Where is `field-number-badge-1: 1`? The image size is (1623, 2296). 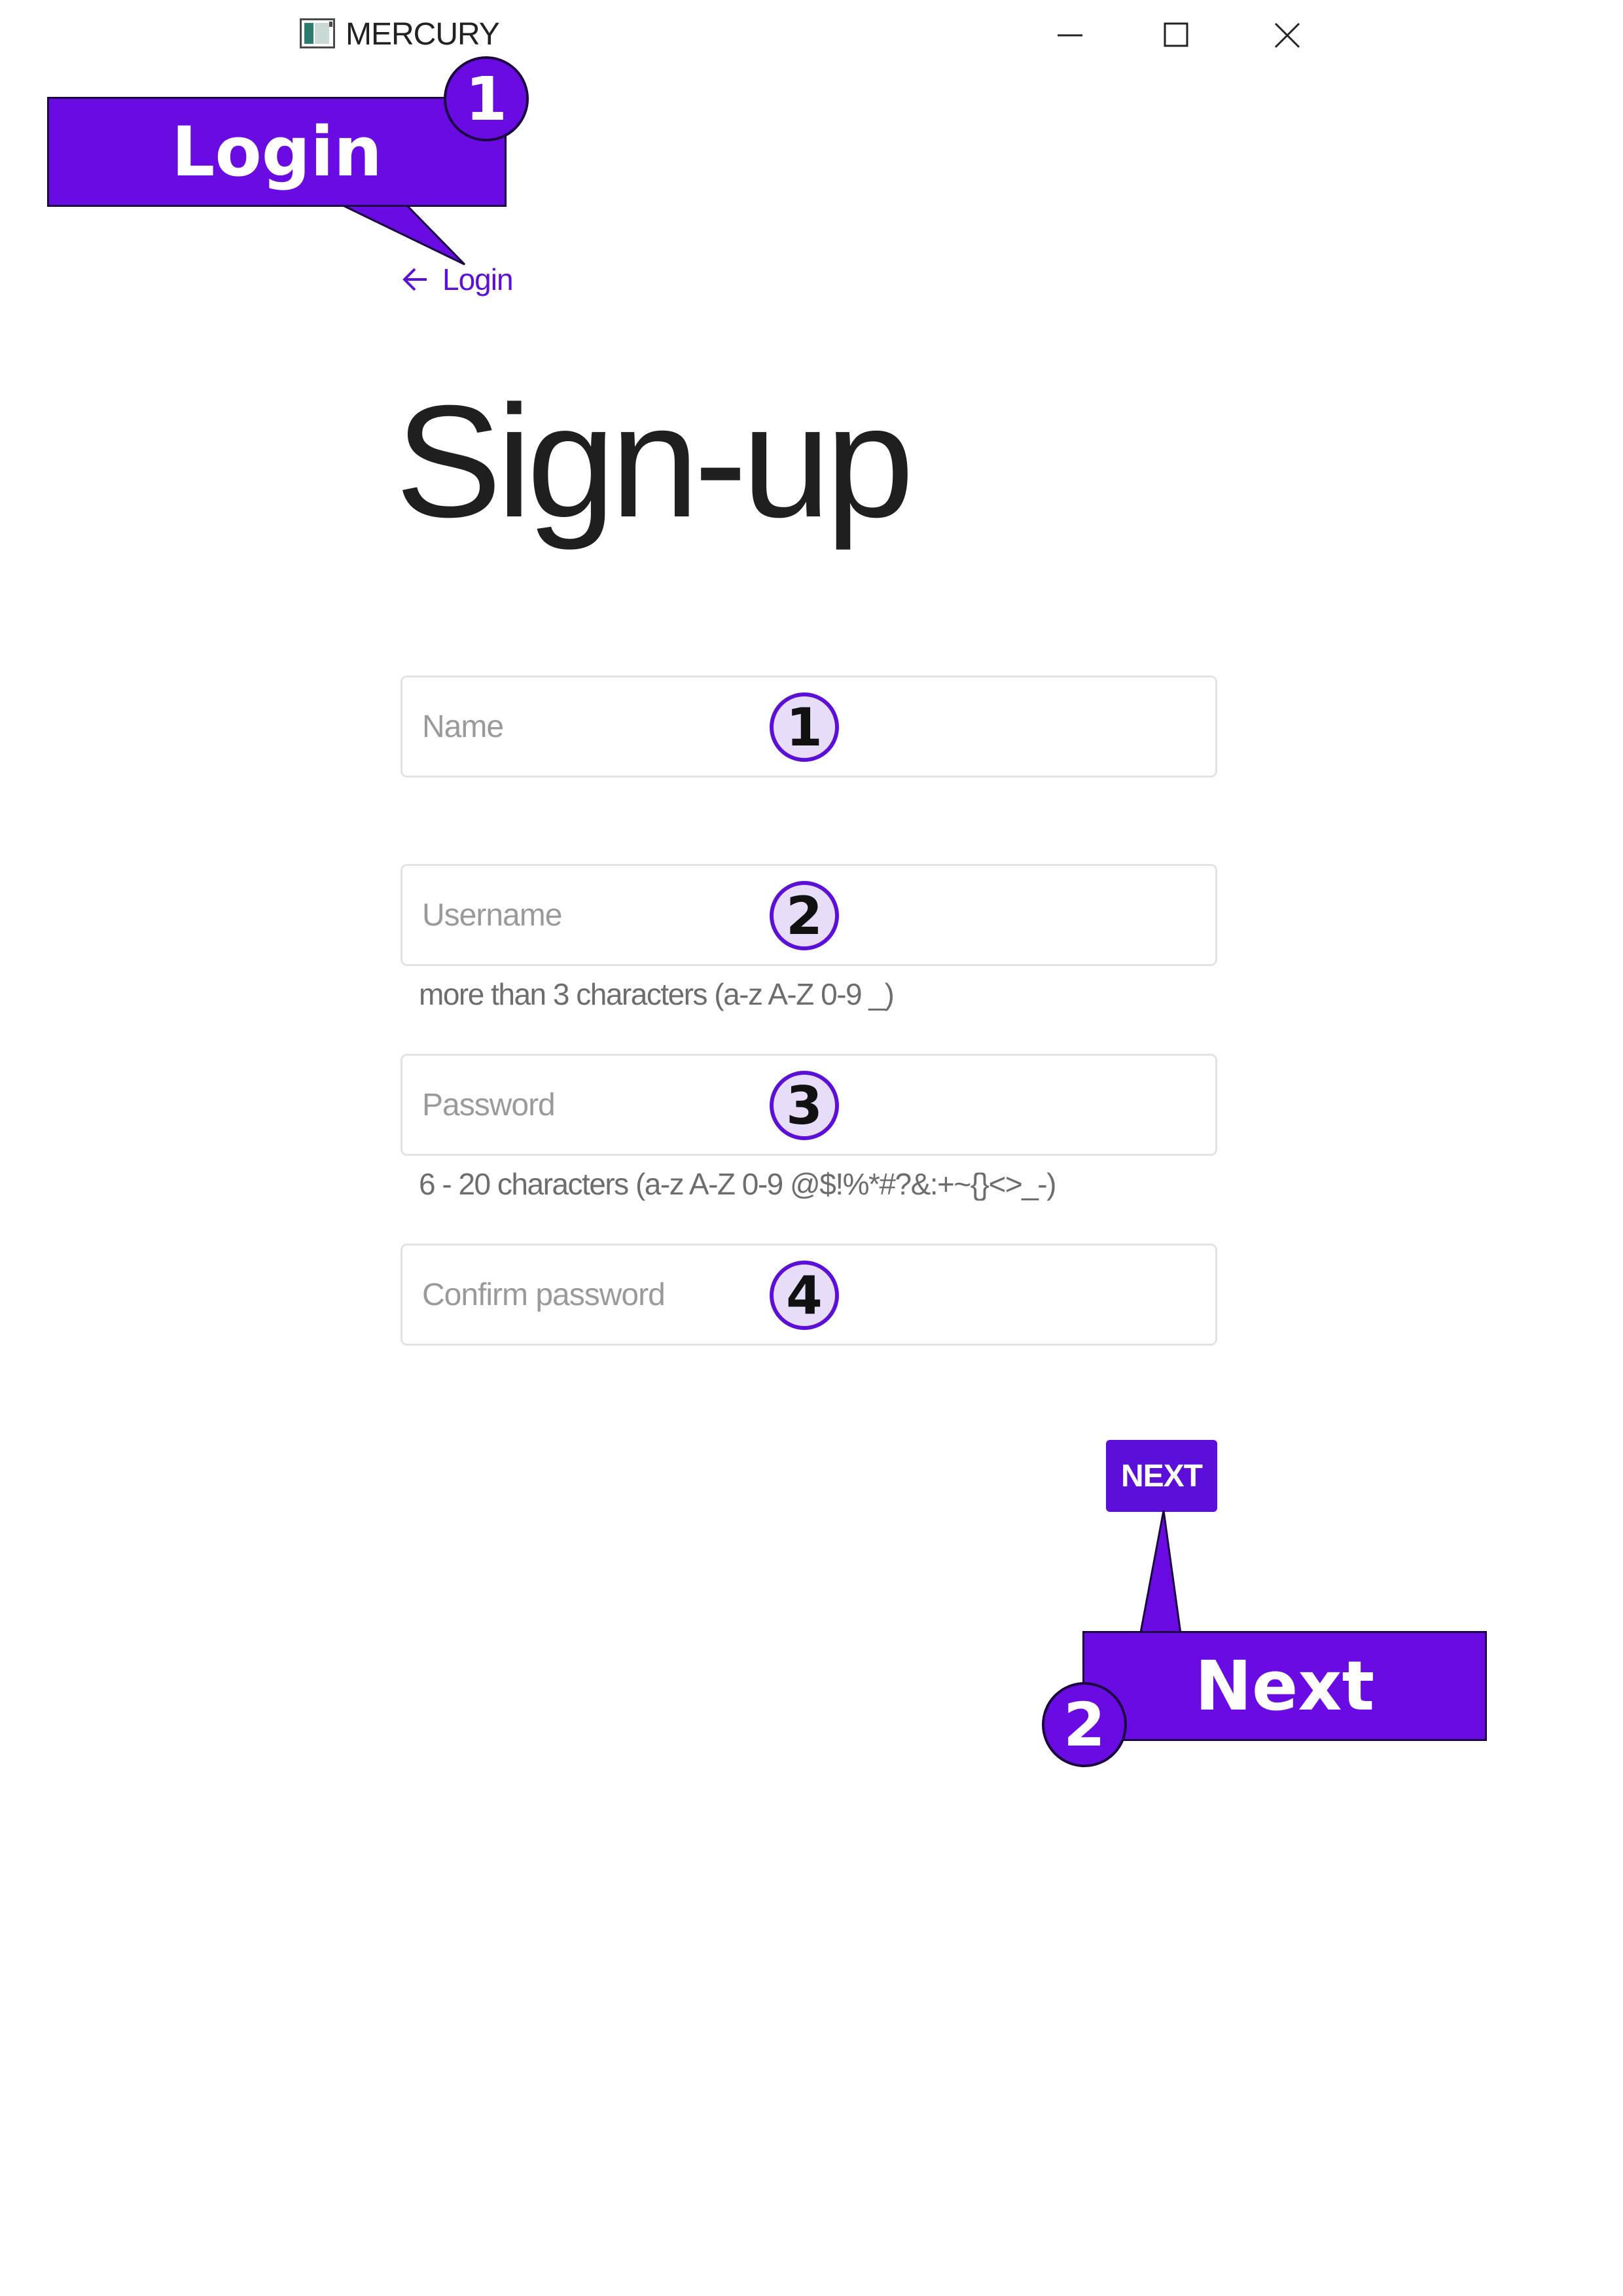
field-number-badge-1: 1 is located at coordinates (804, 727).